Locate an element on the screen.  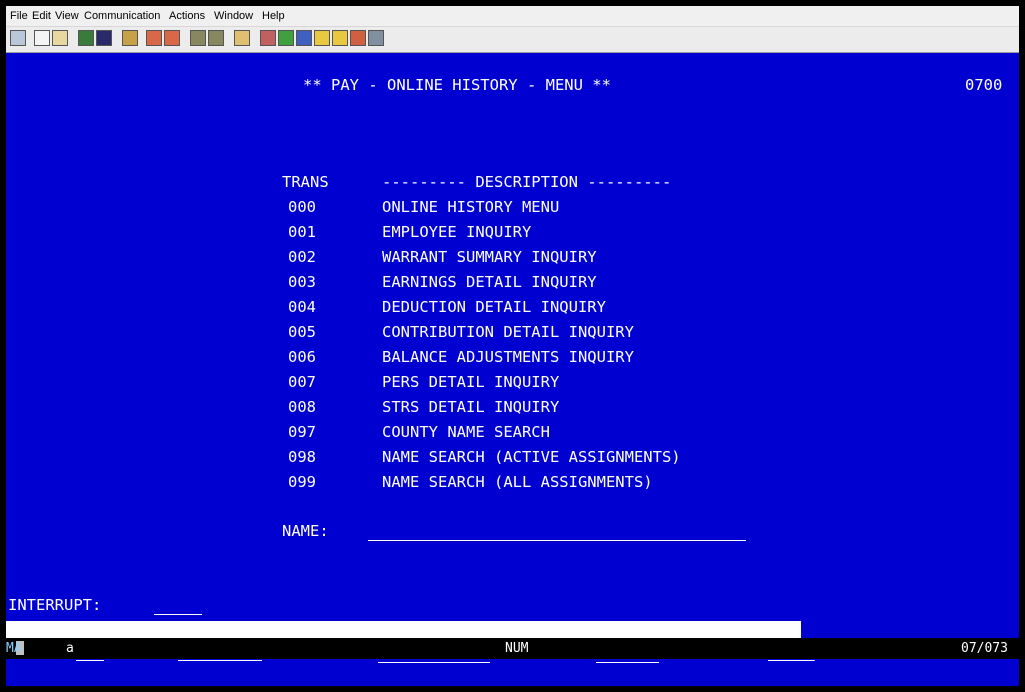
list-item-code: 002 is located at coordinates (302, 257).